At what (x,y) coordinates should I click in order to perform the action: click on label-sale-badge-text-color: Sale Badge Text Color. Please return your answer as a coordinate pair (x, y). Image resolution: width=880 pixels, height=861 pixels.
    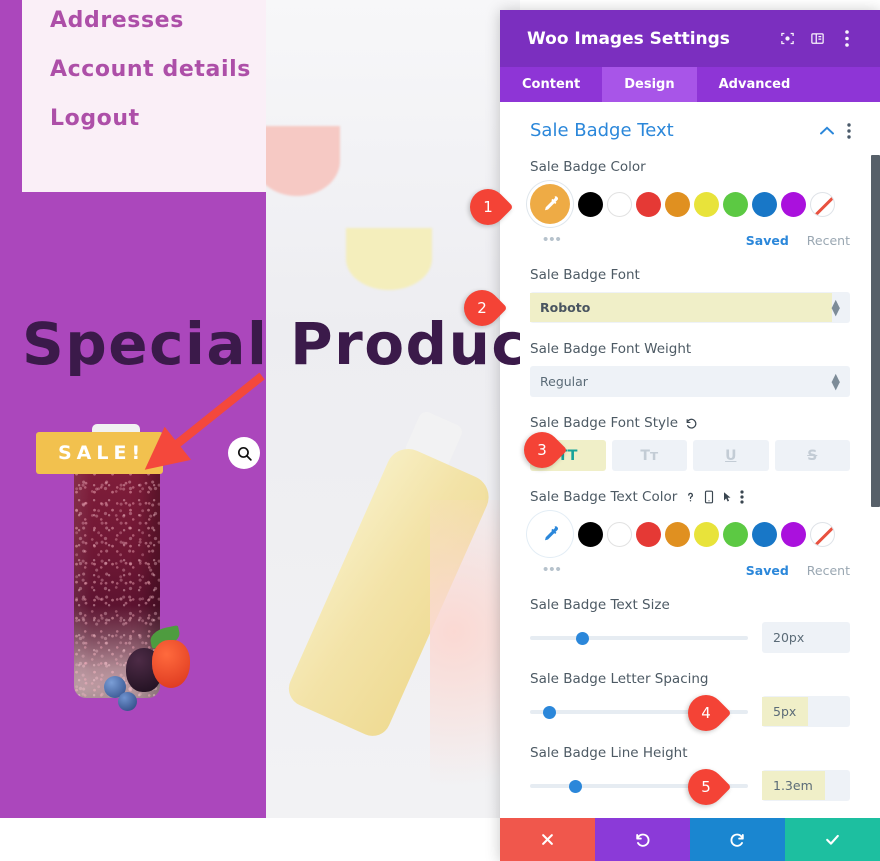
    Looking at the image, I should click on (690, 497).